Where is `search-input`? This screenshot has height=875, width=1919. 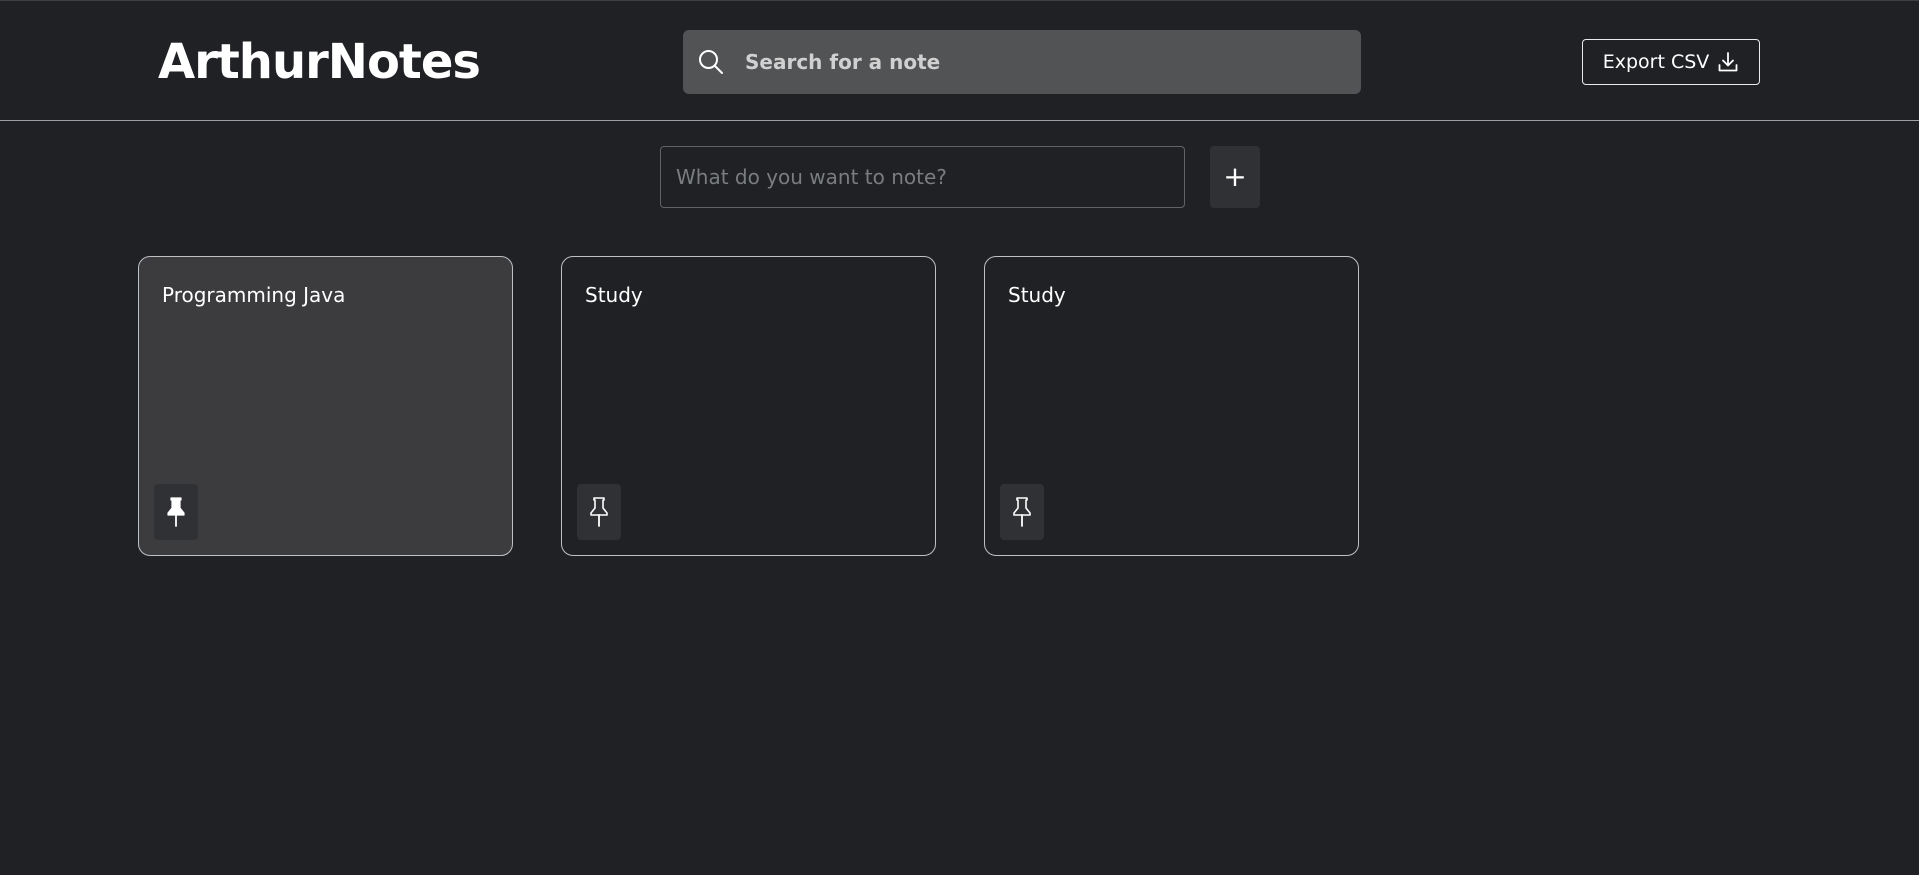 search-input is located at coordinates (1045, 62).